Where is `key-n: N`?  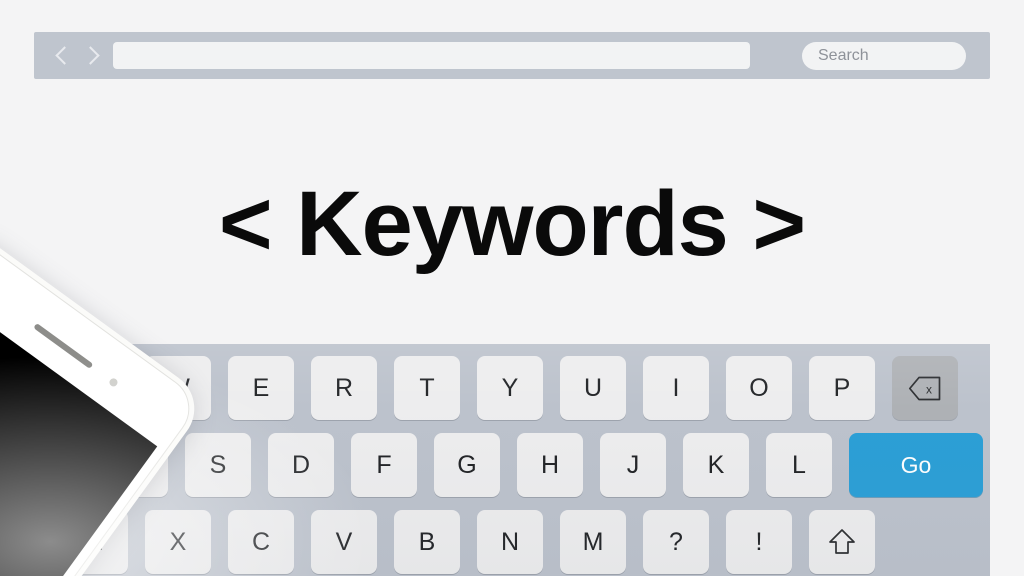 key-n: N is located at coordinates (510, 542).